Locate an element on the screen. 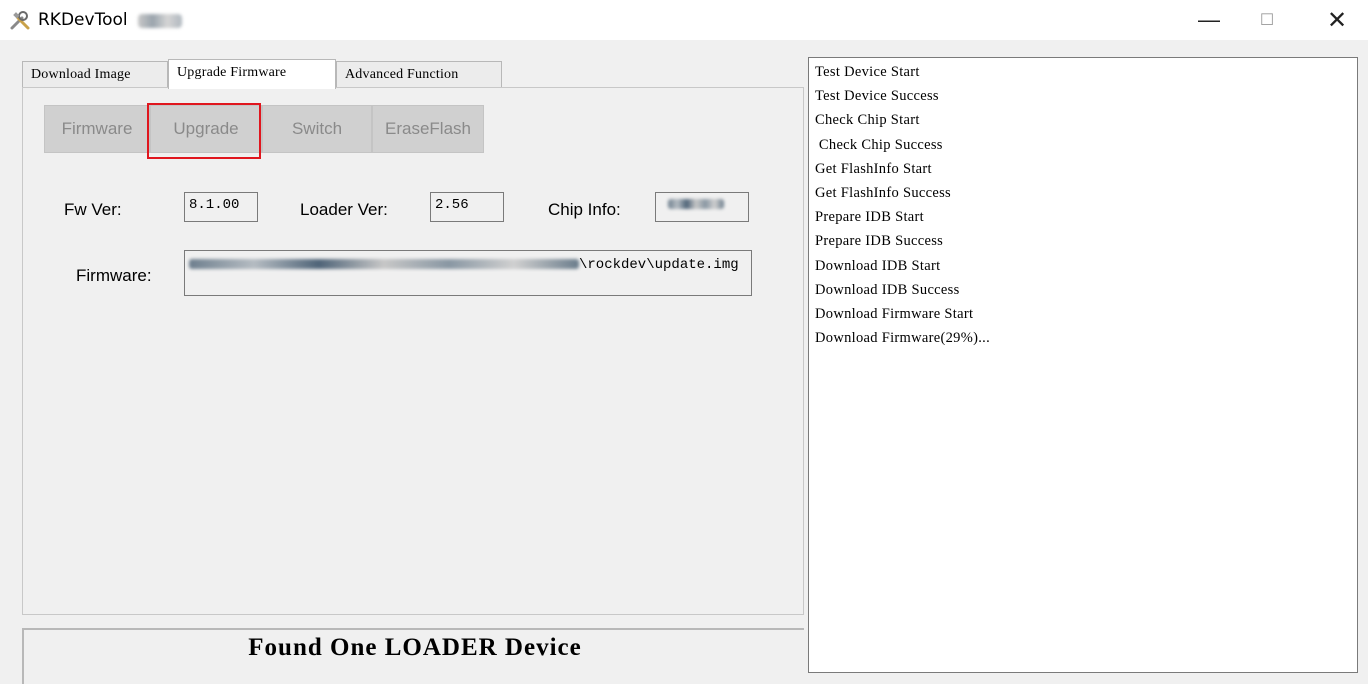  tab-download-image: Download Image is located at coordinates (95, 74).